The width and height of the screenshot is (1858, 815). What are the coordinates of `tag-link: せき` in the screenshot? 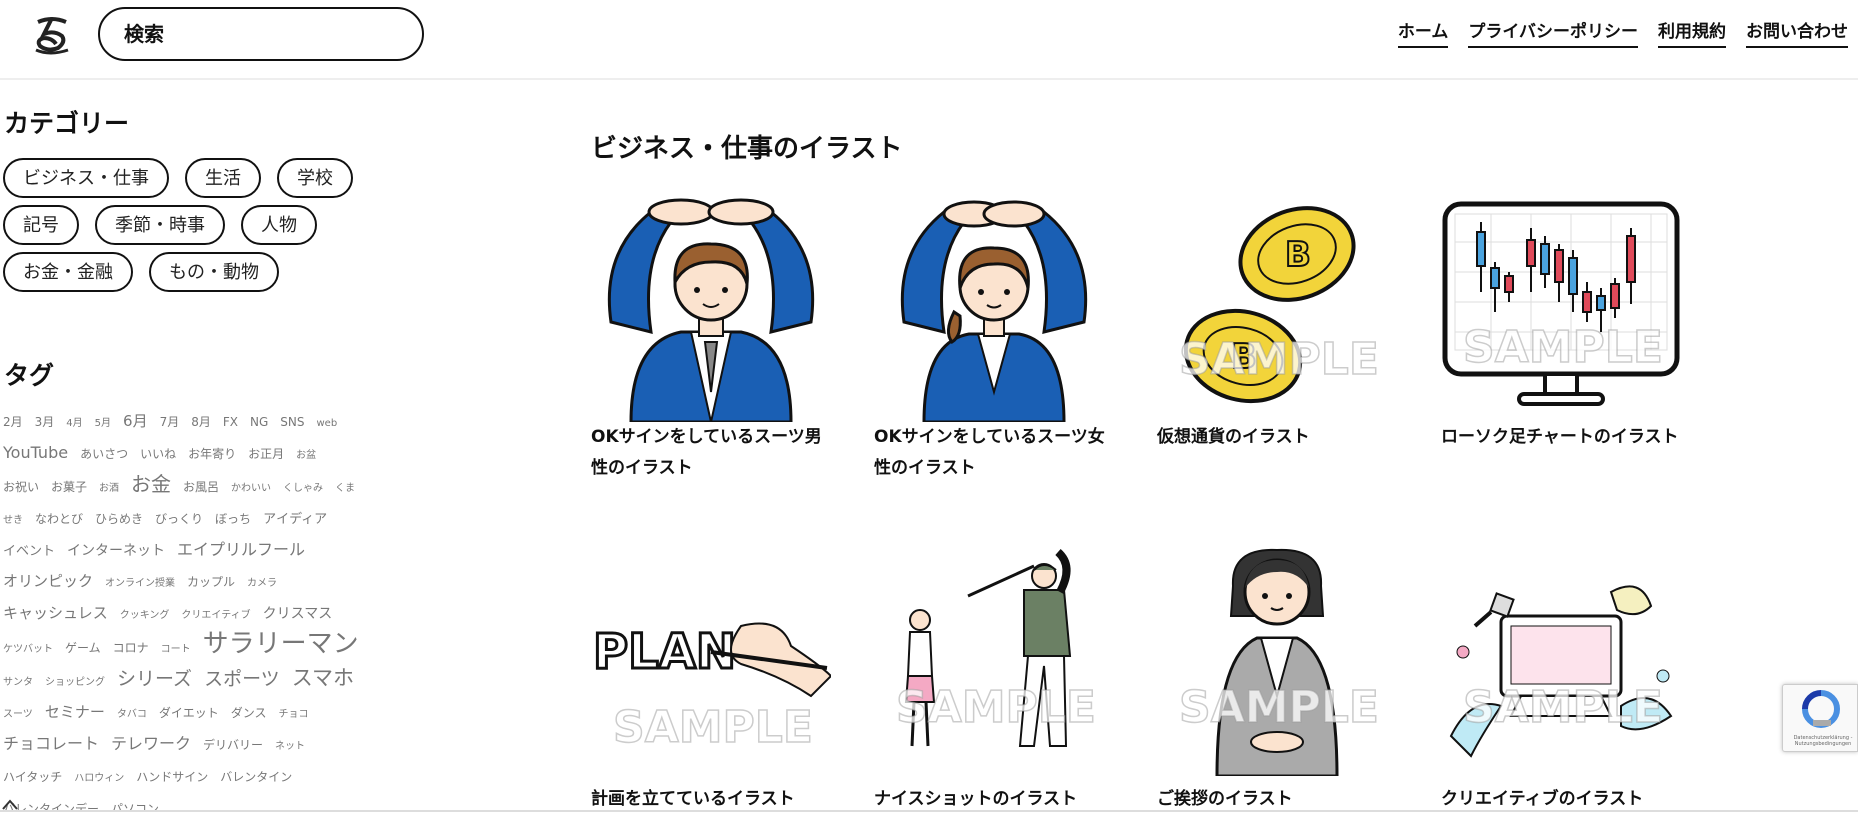 It's located at (13, 520).